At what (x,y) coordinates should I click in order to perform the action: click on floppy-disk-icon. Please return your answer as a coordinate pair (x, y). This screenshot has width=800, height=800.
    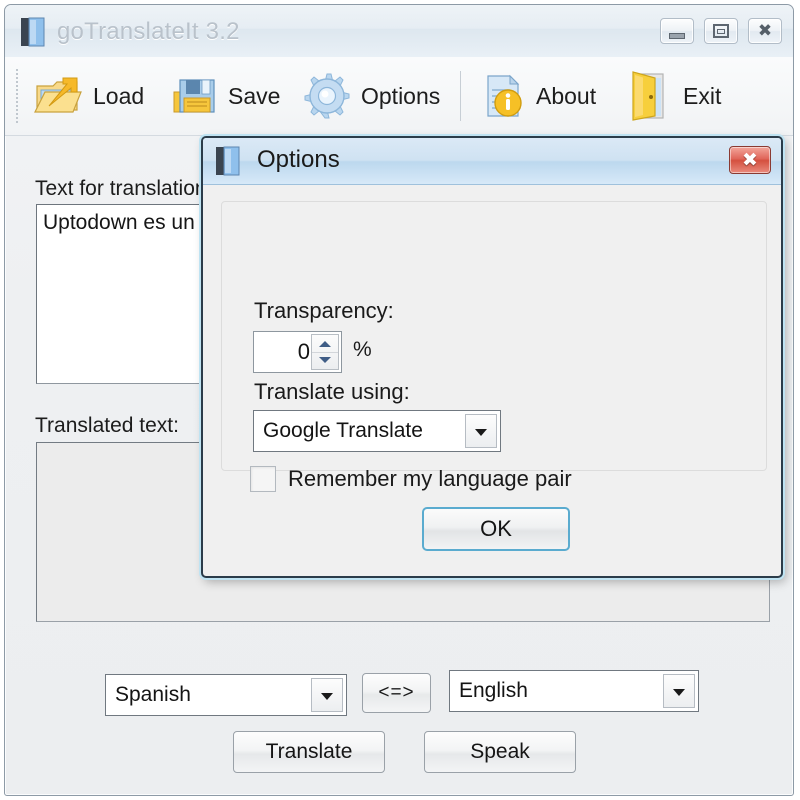
    Looking at the image, I should click on (194, 96).